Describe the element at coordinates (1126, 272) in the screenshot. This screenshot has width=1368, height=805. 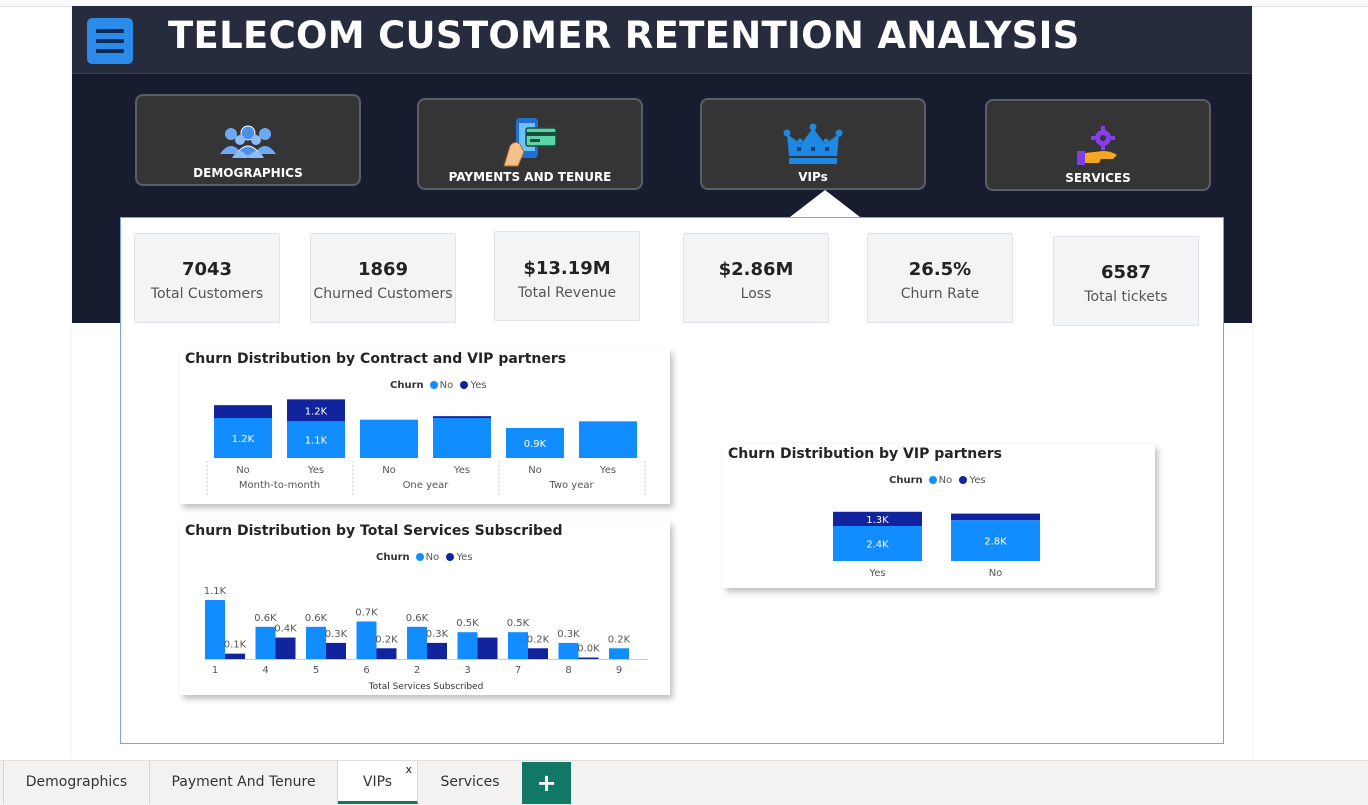
I see `kpi-value: 6587` at that location.